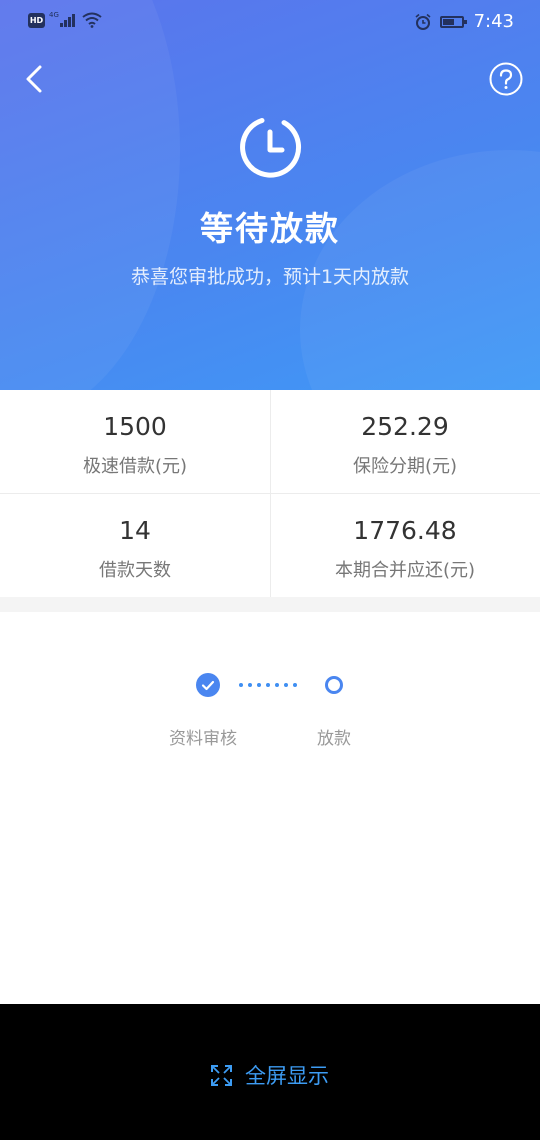 The width and height of the screenshot is (540, 1140). I want to click on signal-icon, so click(67, 20).